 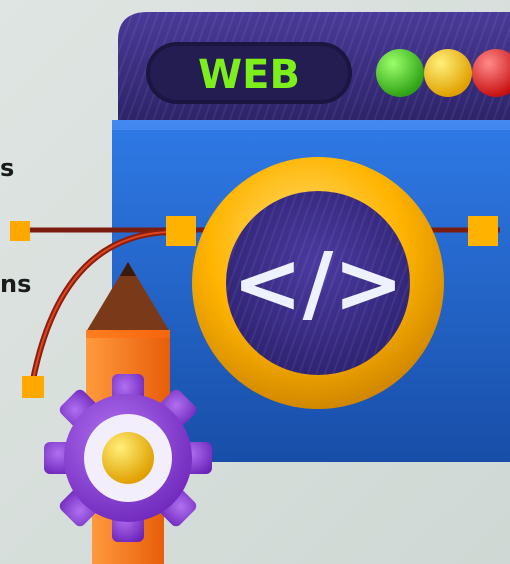 I want to click on gear-icon, so click(x=128, y=458).